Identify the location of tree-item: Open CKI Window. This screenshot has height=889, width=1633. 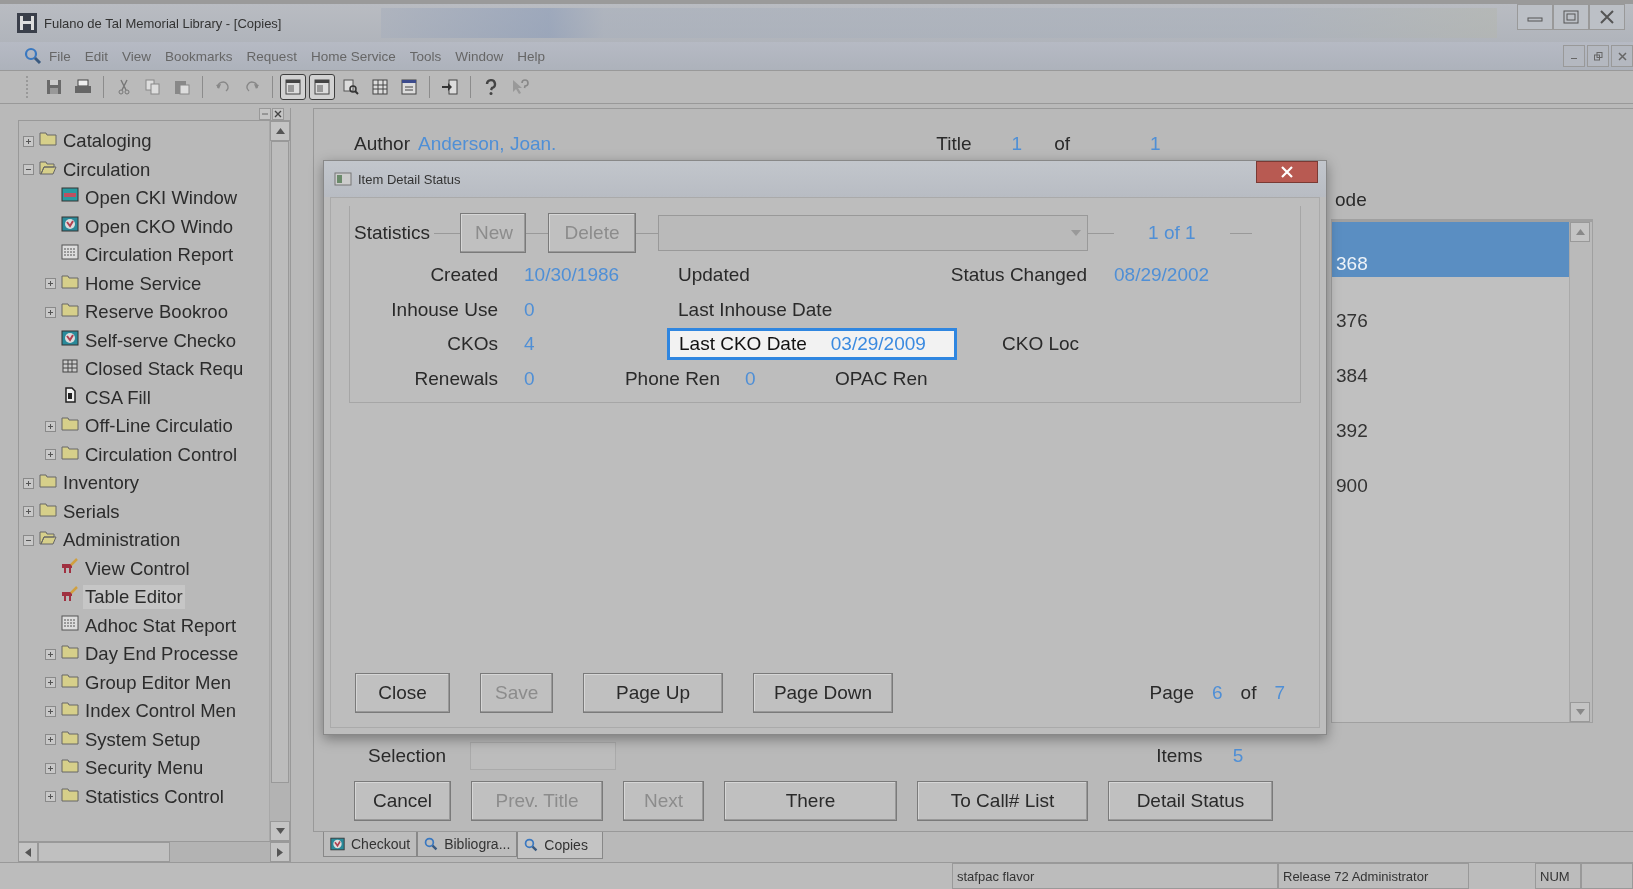
(161, 198).